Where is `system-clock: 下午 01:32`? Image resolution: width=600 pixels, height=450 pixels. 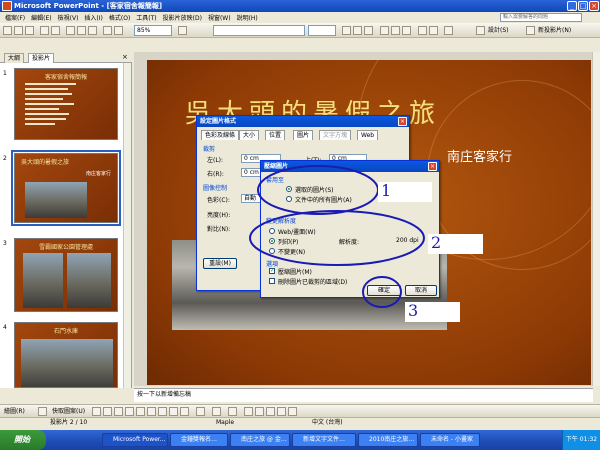
system-clock: 下午 01:32 is located at coordinates (581, 440).